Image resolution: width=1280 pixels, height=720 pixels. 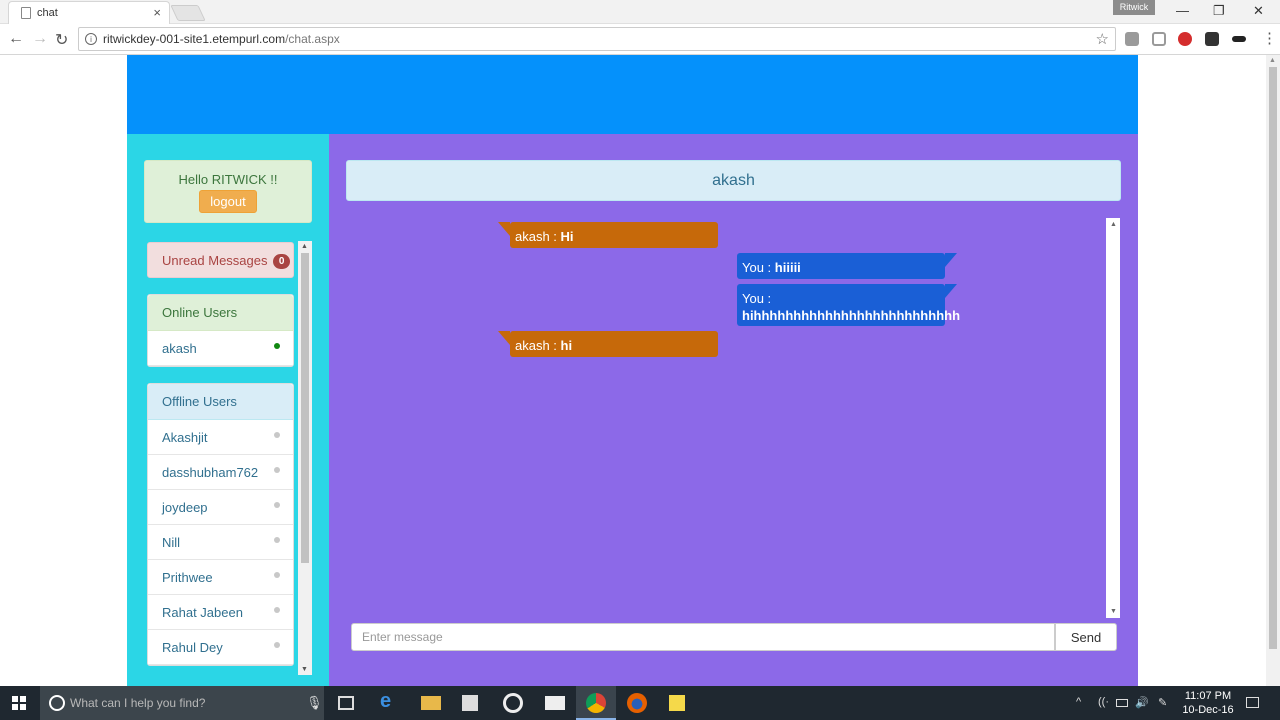 I want to click on cortana-search-box: What can I help you find? 🎙, so click(x=182, y=703).